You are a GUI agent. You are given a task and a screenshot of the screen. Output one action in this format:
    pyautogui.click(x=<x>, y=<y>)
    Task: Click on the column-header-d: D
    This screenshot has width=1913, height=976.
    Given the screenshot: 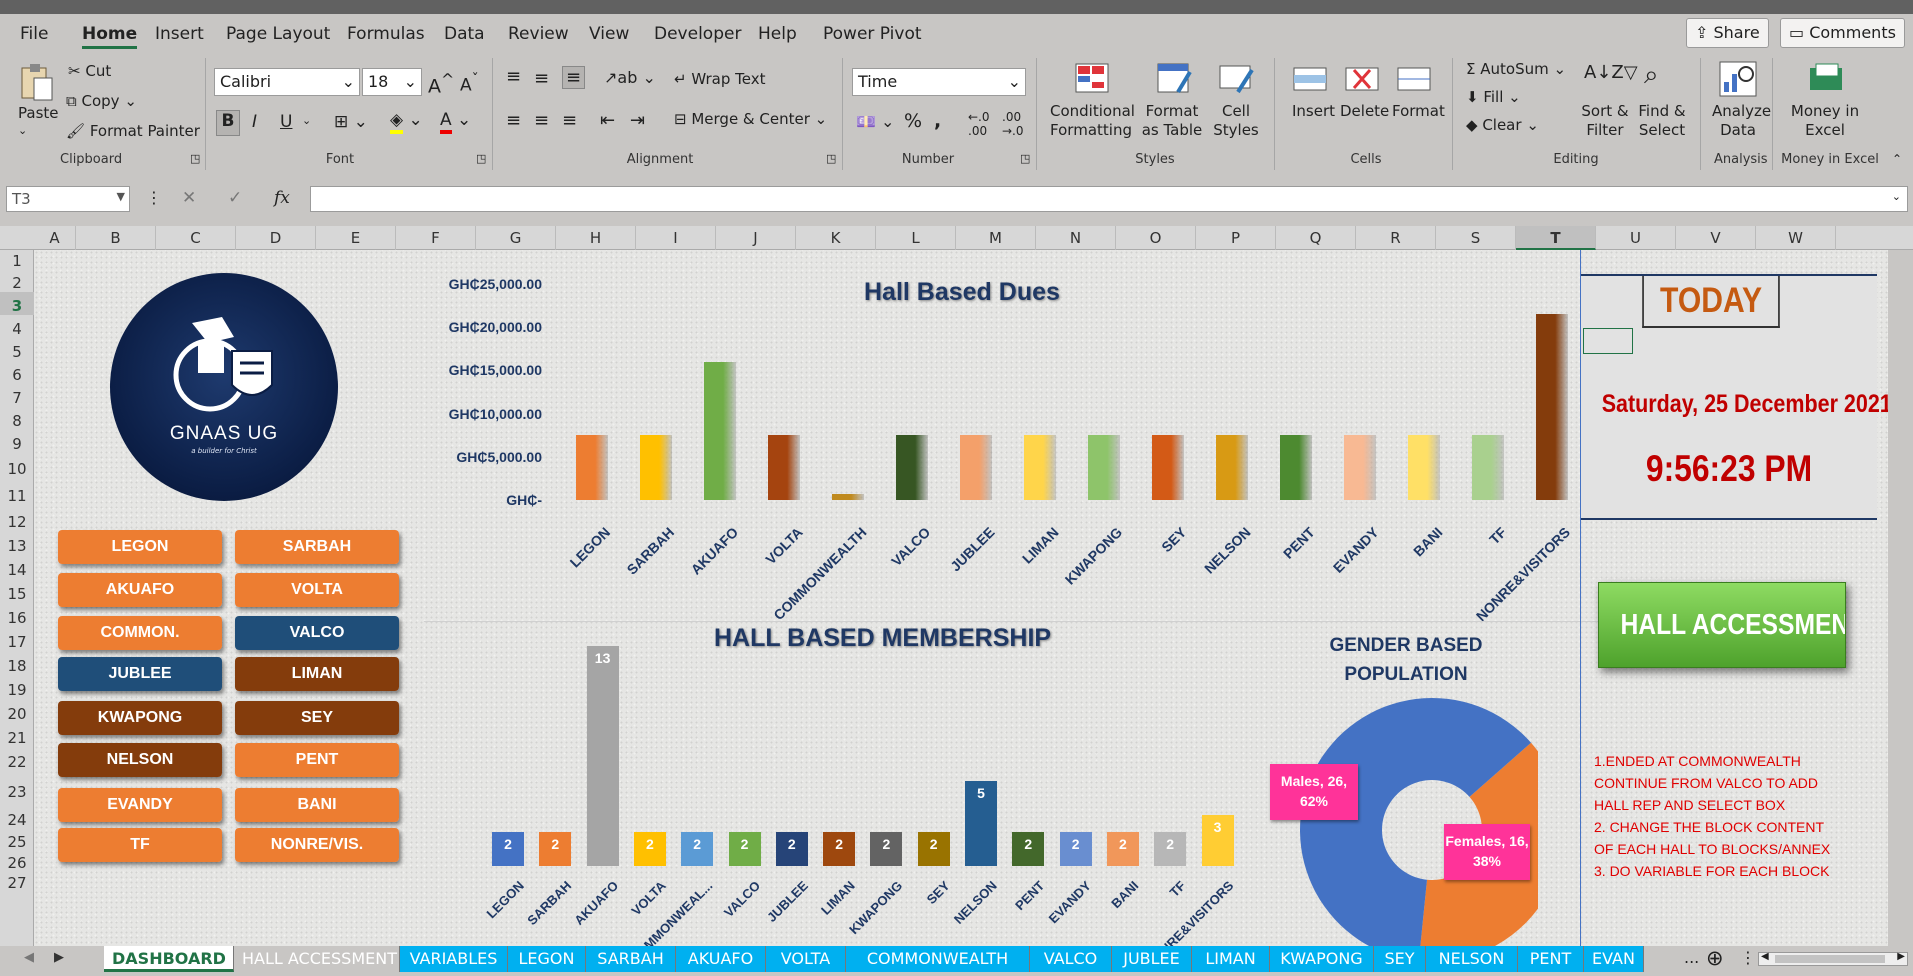 What is the action you would take?
    pyautogui.click(x=276, y=238)
    